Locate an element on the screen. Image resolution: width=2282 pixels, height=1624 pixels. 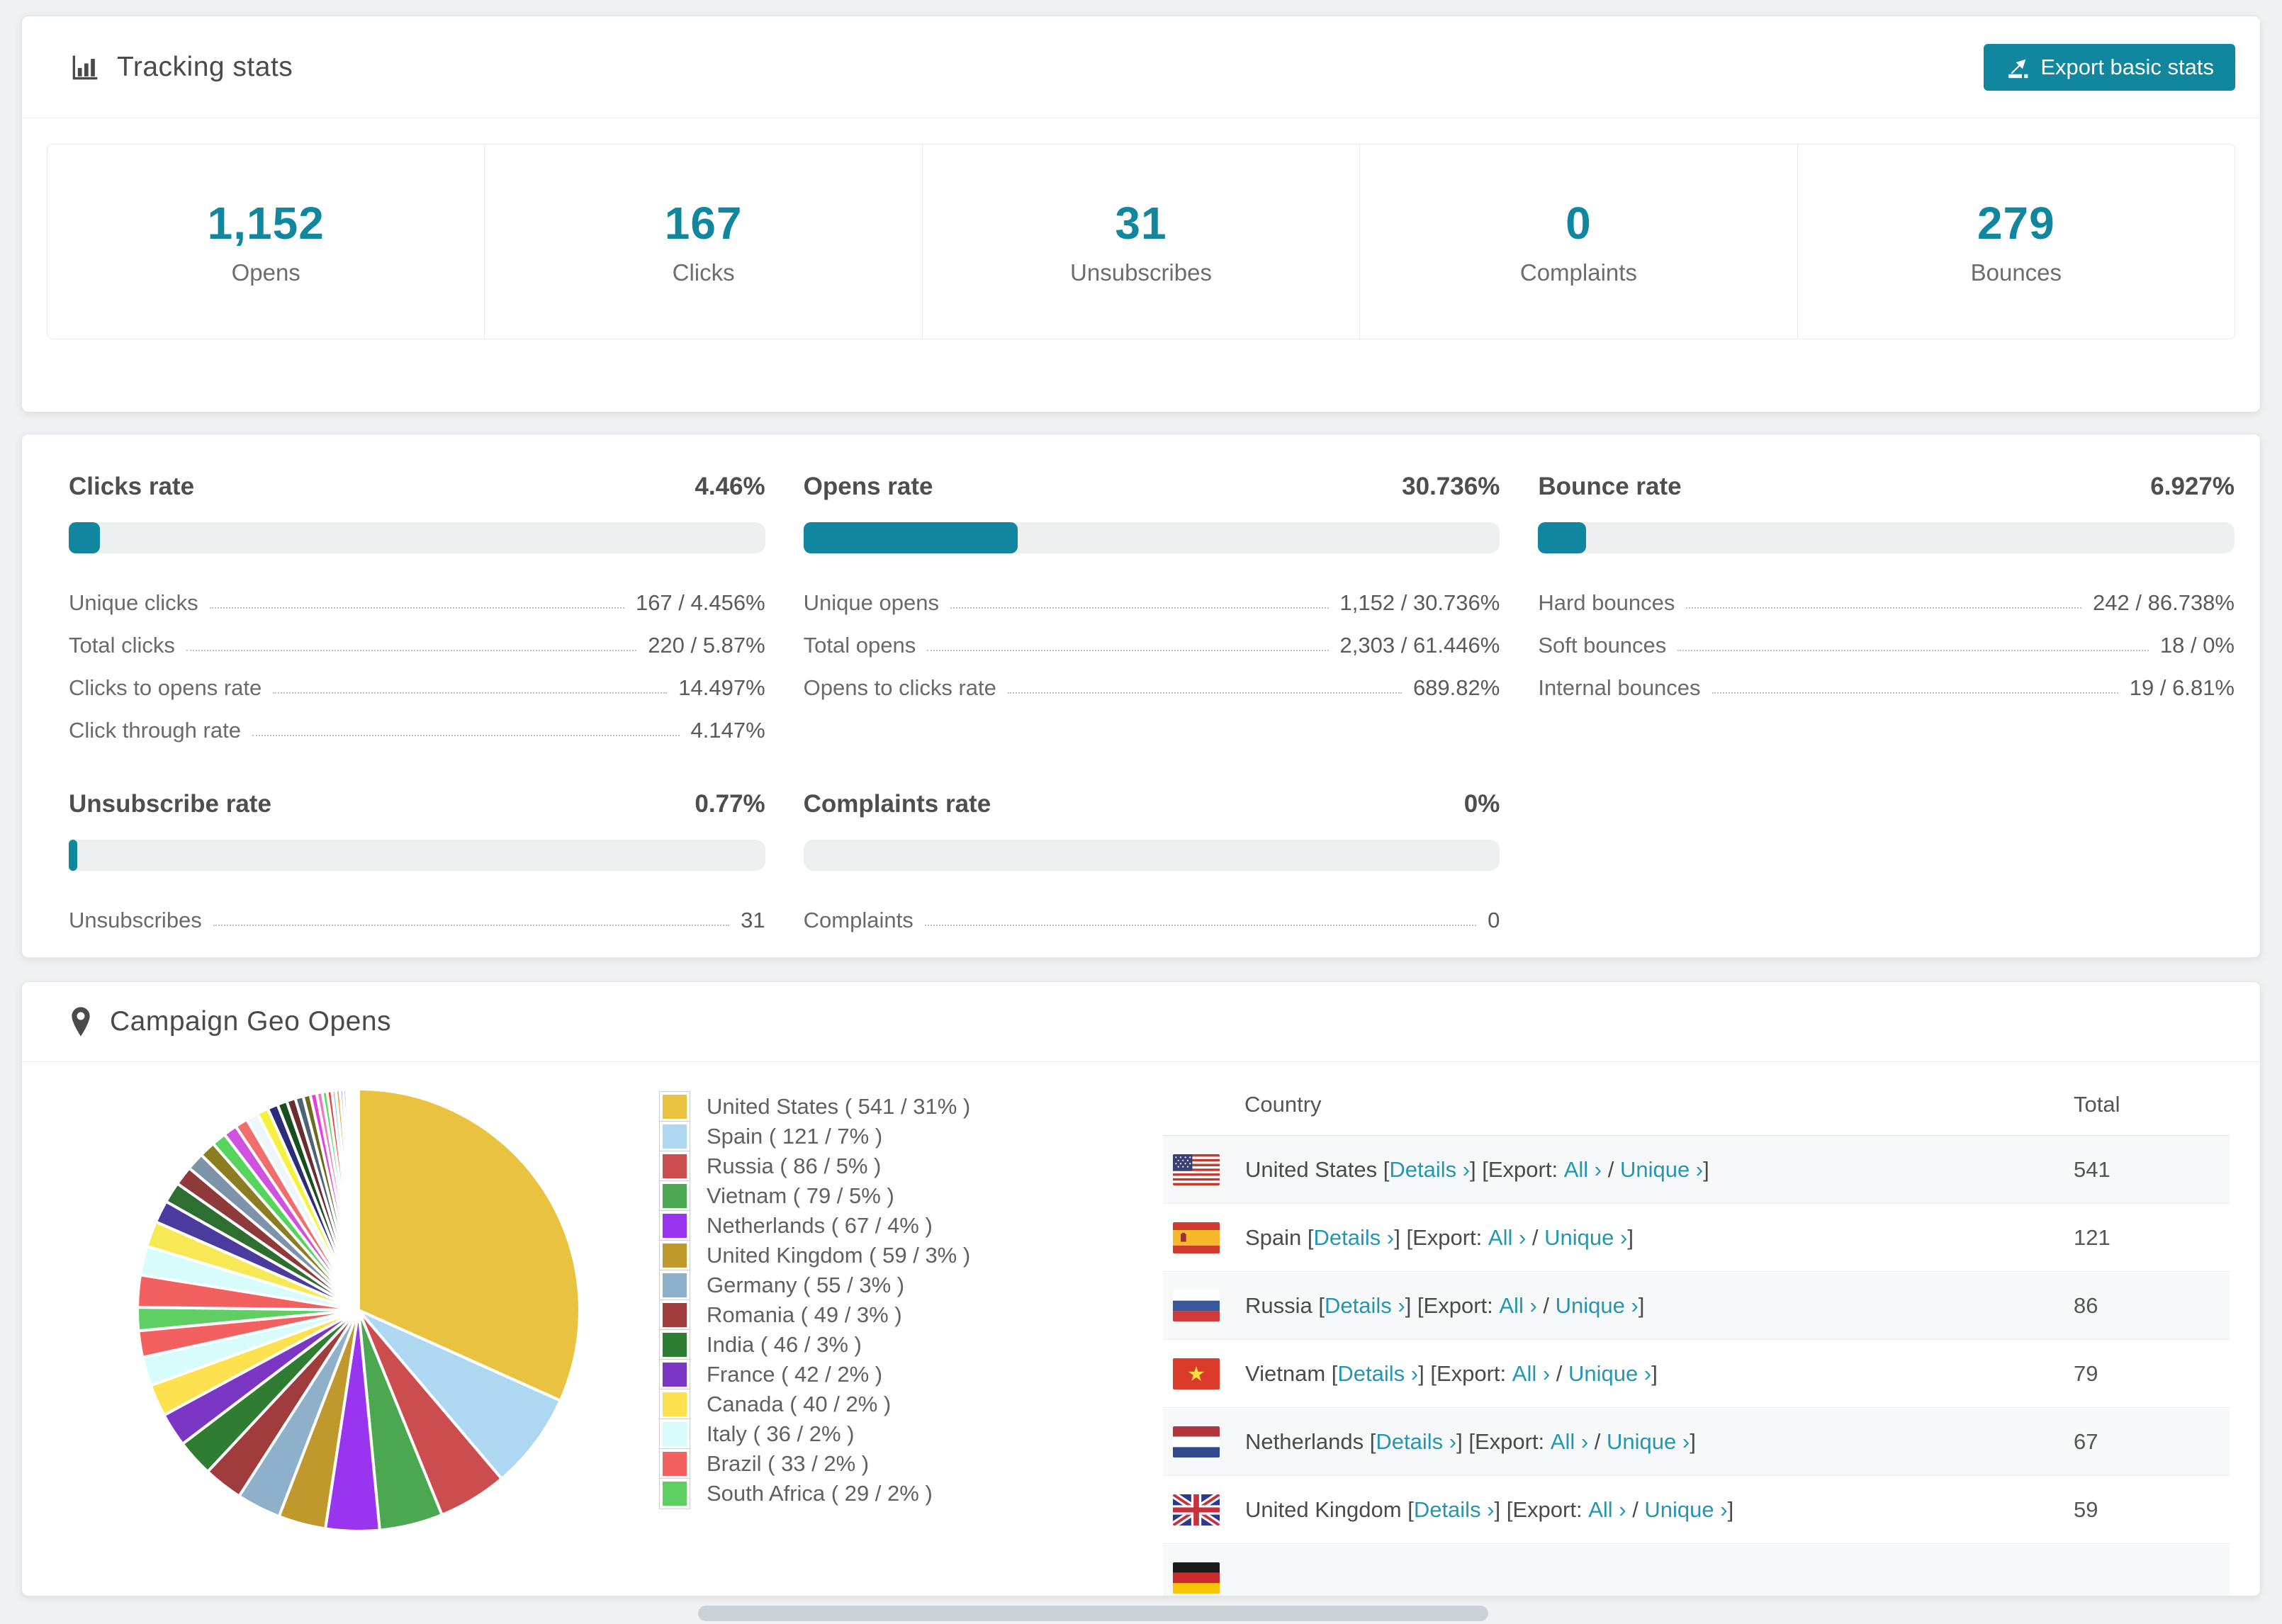
legend-item: Russia ( 86 / 5% ) is located at coordinates (815, 1166).